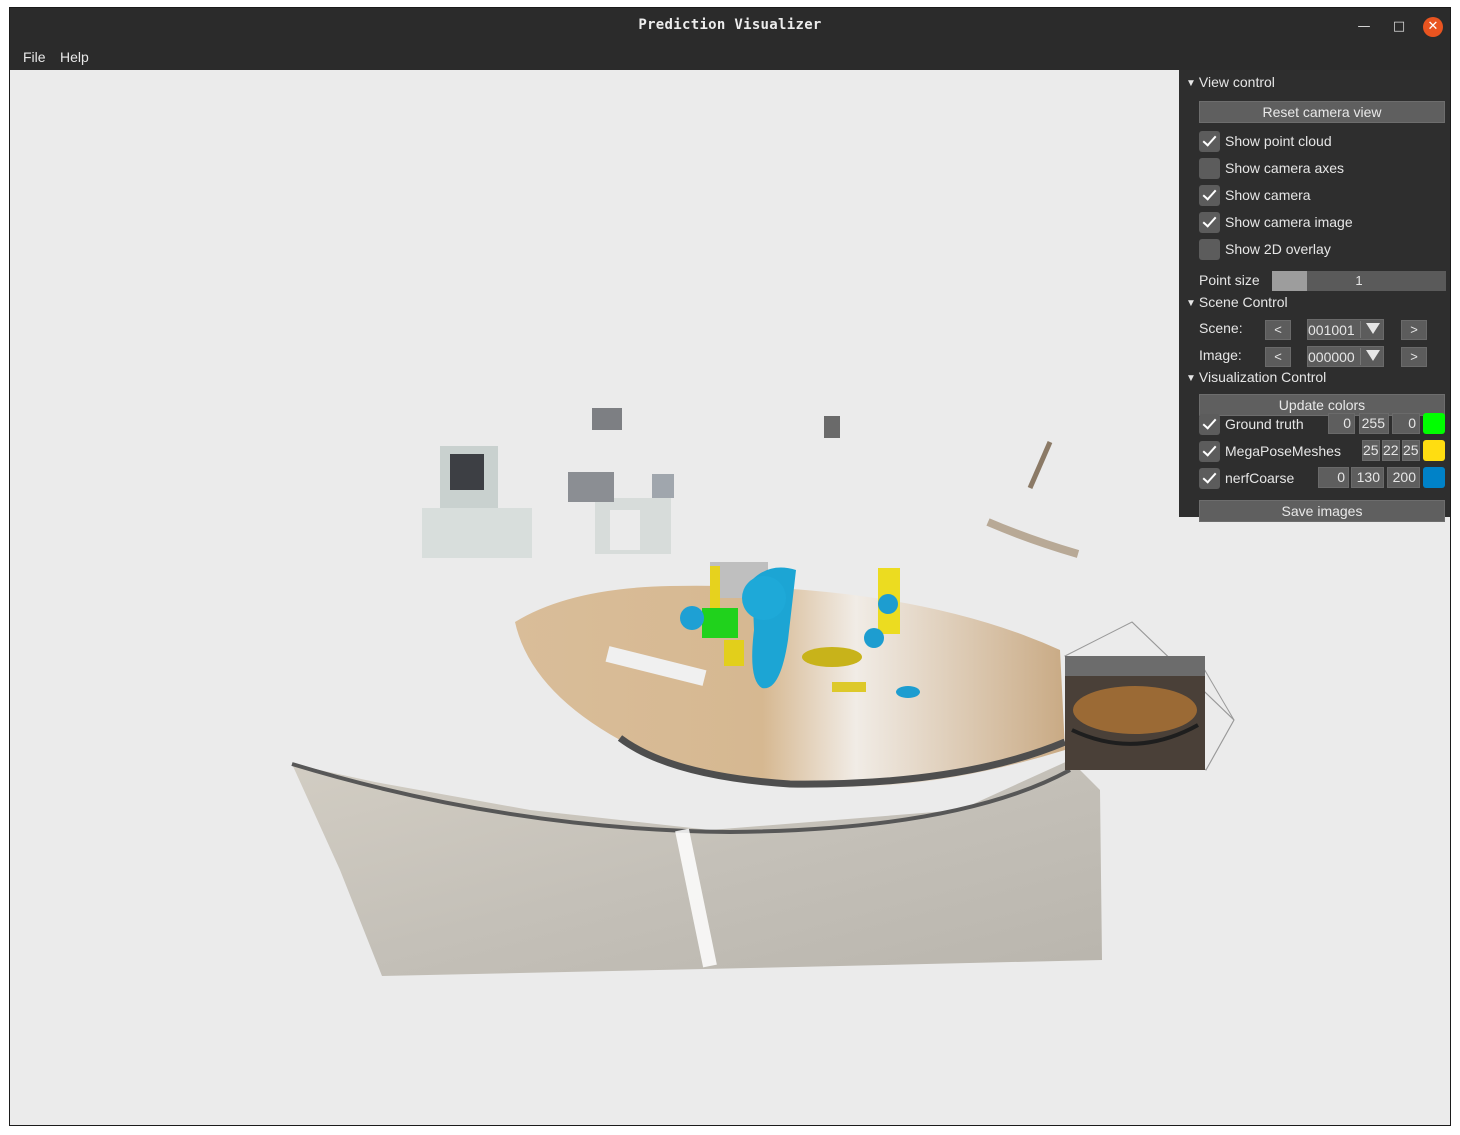 Image resolution: width=1460 pixels, height=1135 pixels. I want to click on menu-file: File, so click(34, 57).